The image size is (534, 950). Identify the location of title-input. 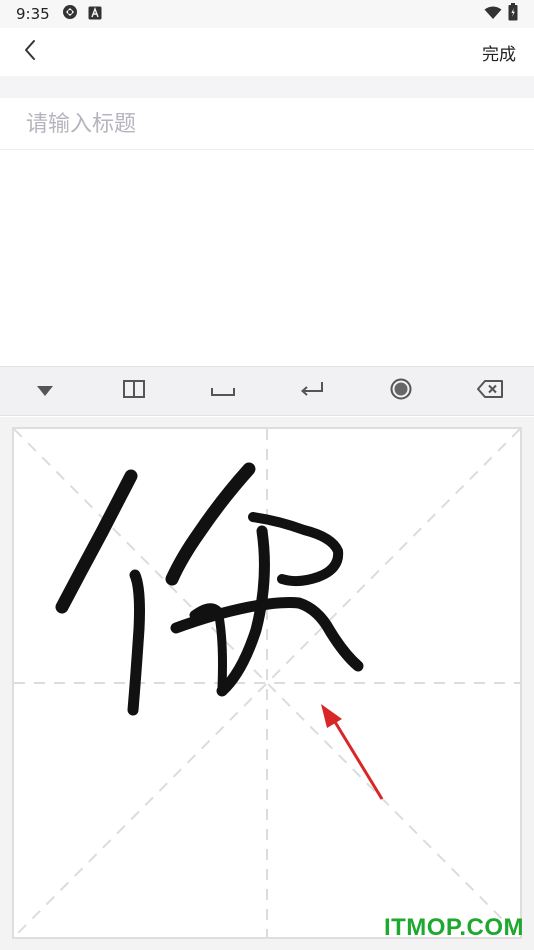
(266, 124).